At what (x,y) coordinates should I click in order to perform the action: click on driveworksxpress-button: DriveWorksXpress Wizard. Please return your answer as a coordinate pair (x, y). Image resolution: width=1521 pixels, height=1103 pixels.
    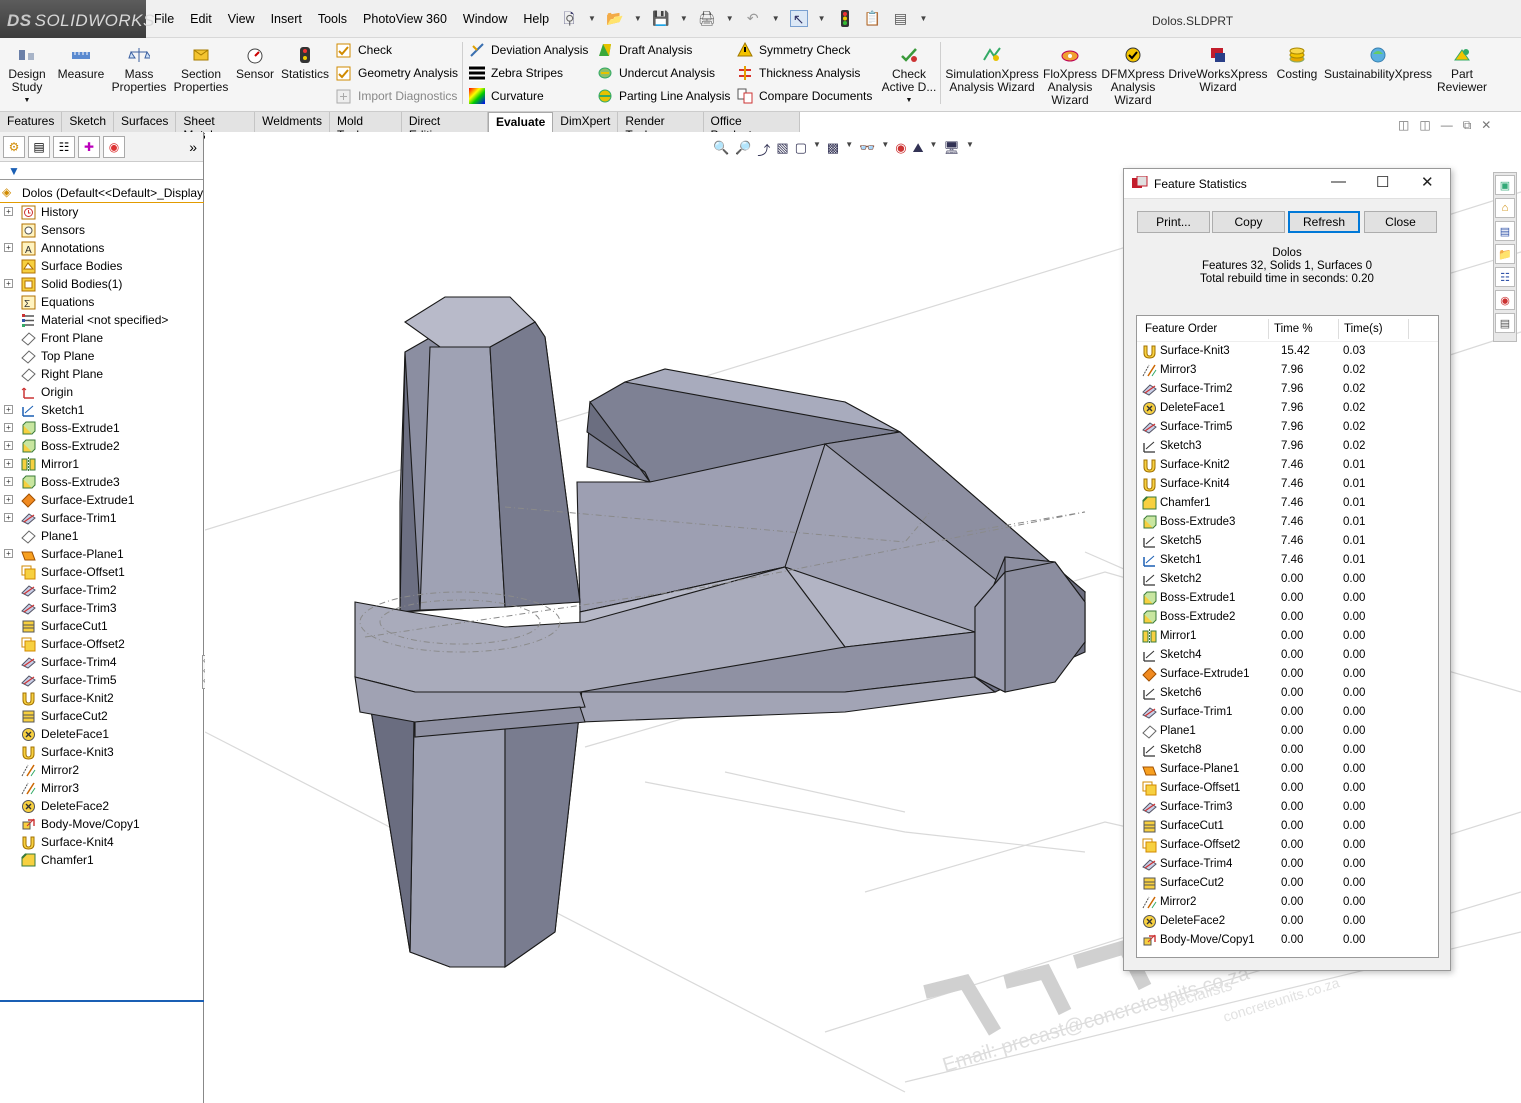
    Looking at the image, I should click on (1218, 73).